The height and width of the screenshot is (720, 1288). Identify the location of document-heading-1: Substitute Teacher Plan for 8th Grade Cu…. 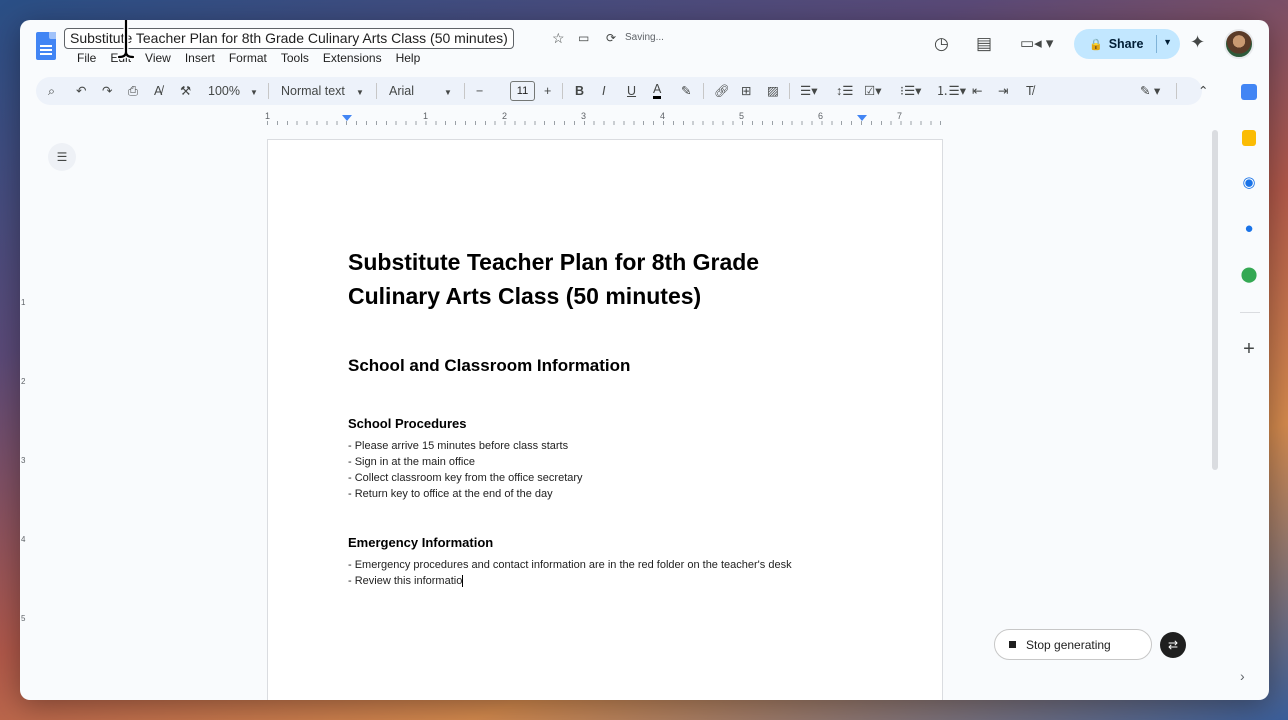
(588, 279).